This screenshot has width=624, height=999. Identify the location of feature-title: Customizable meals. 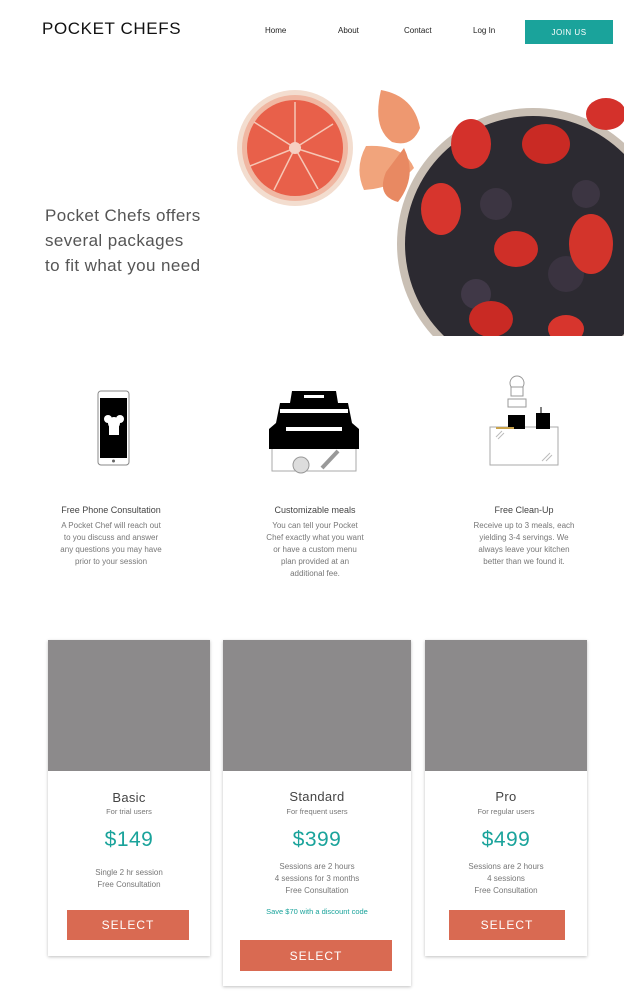
(315, 510).